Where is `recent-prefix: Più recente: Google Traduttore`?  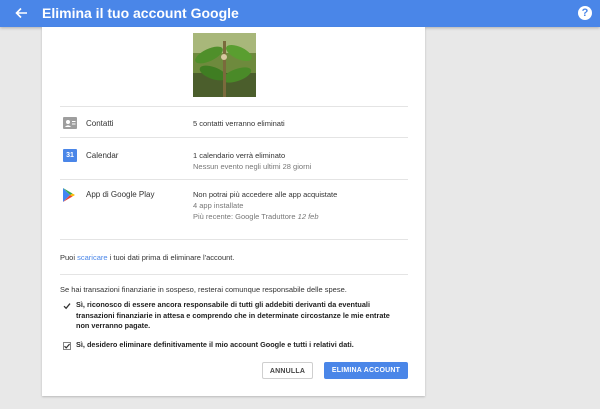
recent-prefix: Più recente: Google Traduttore is located at coordinates (245, 216).